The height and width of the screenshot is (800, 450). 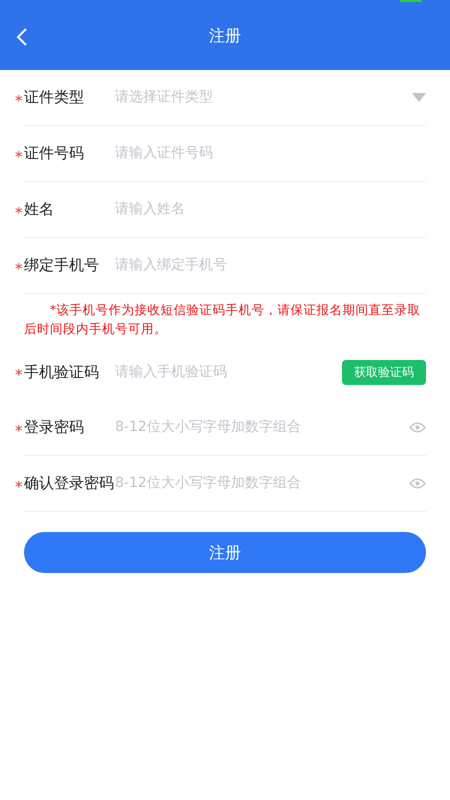 I want to click on input-field: 请输入证件号码, so click(x=270, y=153).